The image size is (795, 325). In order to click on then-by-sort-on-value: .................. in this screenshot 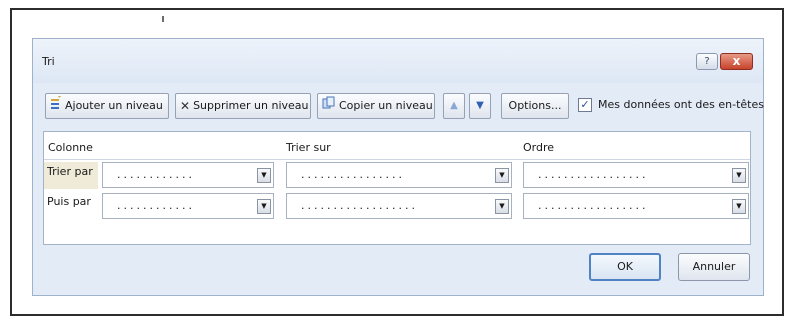, I will do `click(359, 205)`.